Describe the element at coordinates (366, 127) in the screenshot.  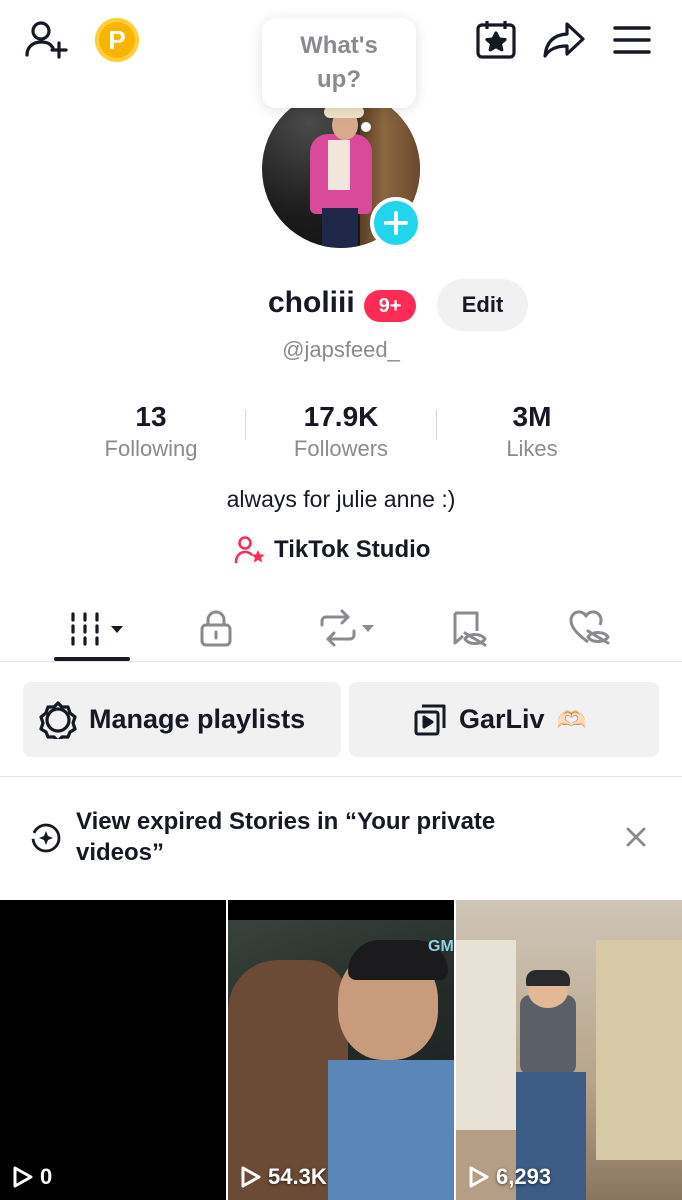
I see `bubble-tail` at that location.